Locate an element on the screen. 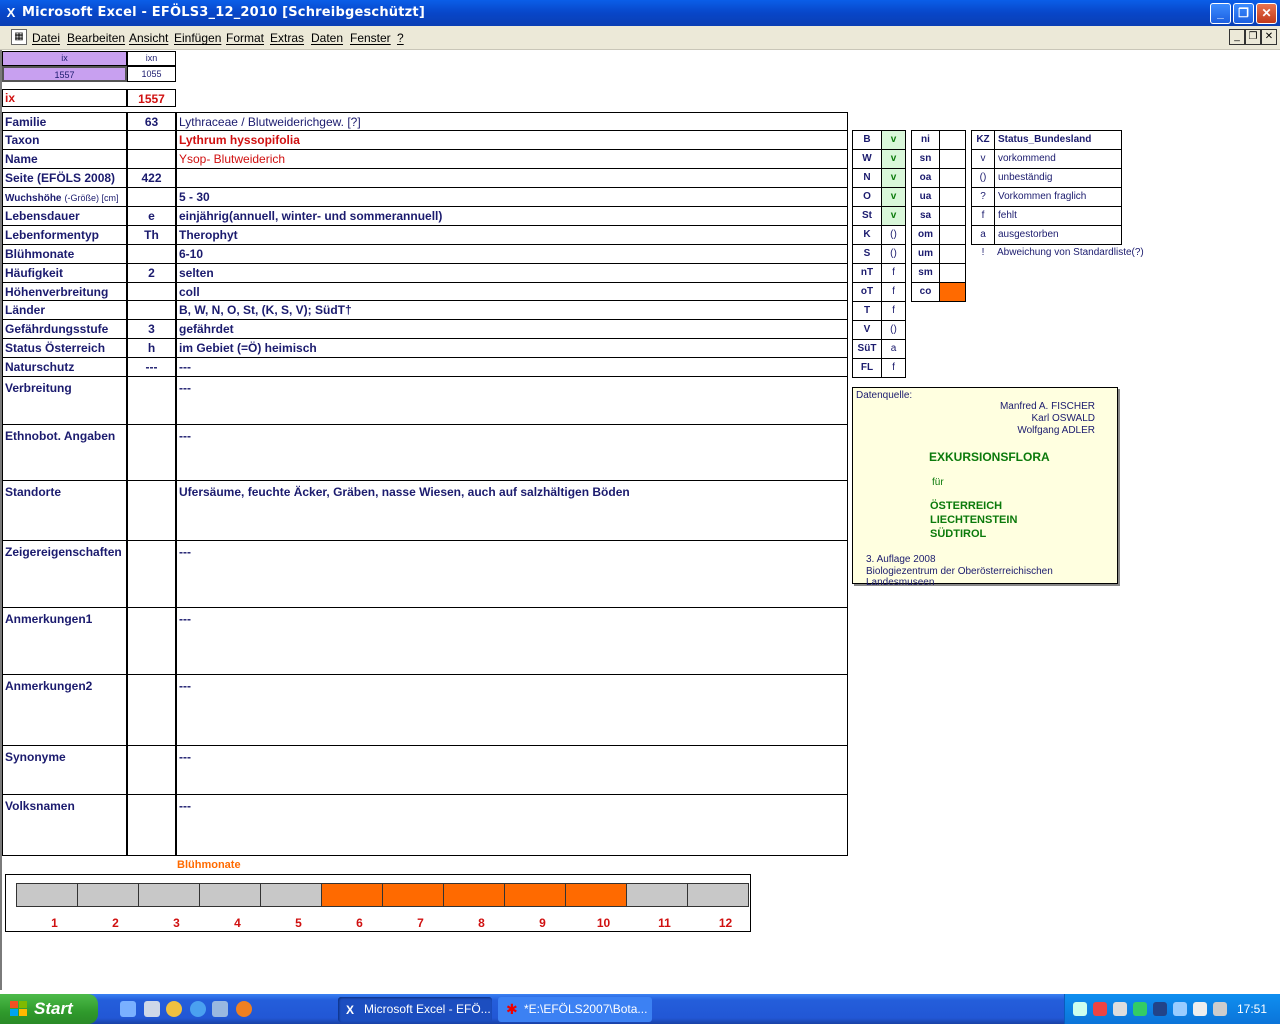 The width and height of the screenshot is (1280, 1024). field-label: Naturschutz is located at coordinates (64, 367).